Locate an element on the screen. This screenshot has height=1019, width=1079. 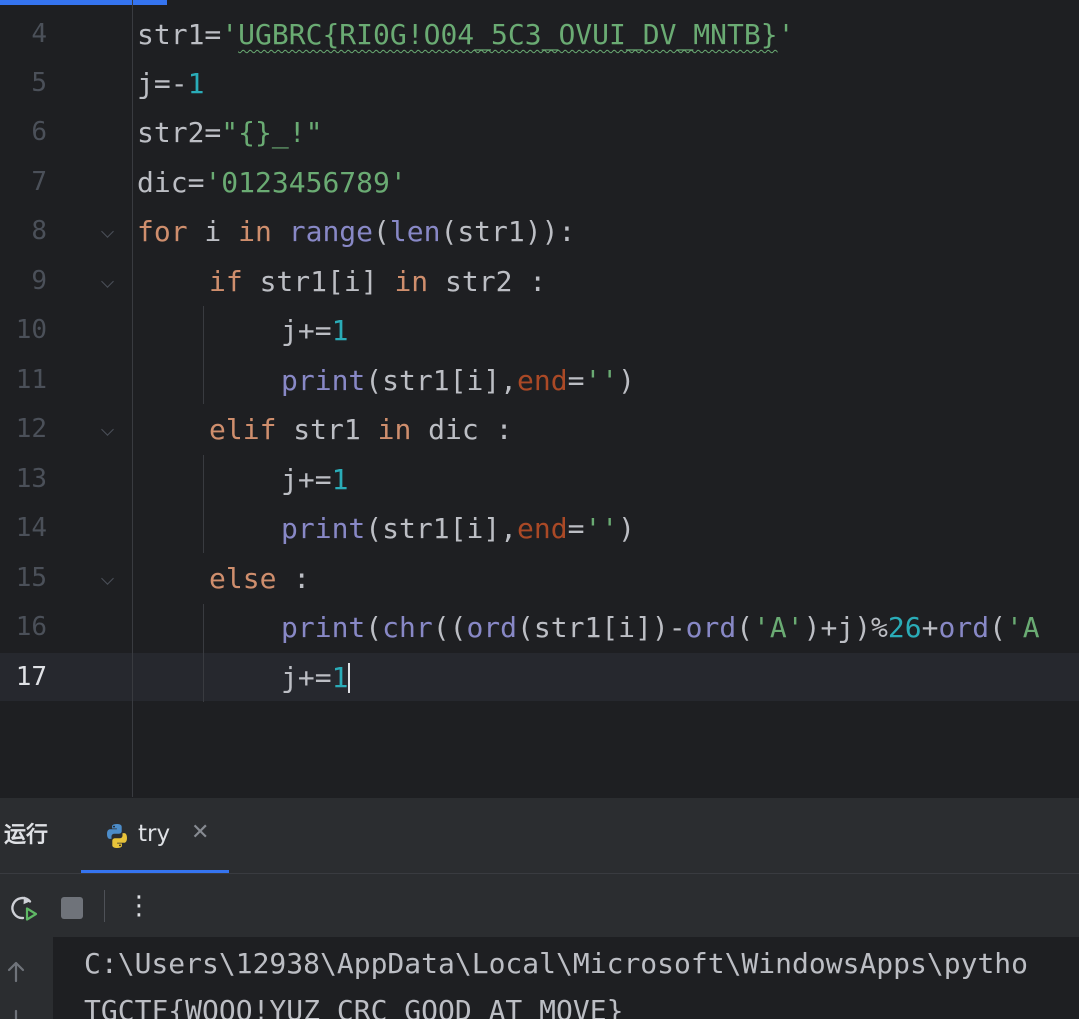
line-number: 14 is located at coordinates (31, 528).